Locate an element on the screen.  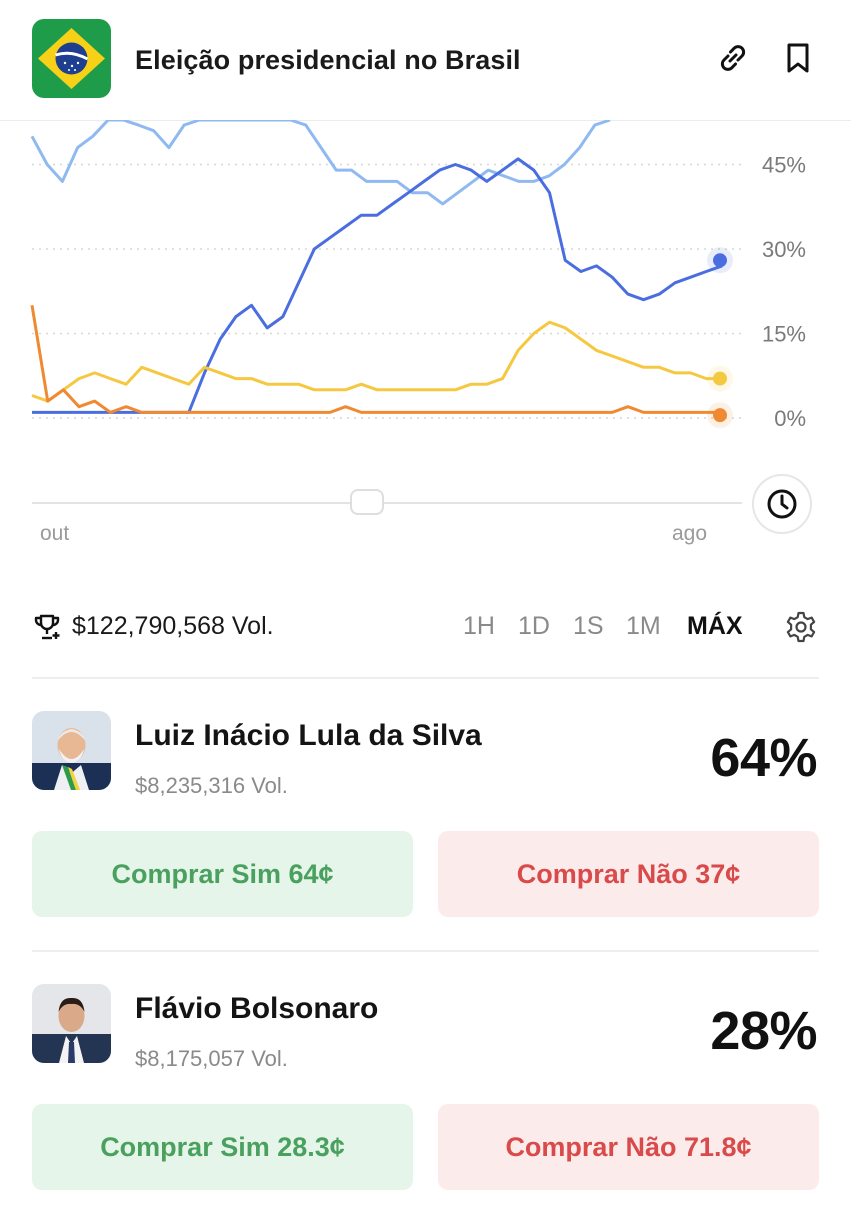
market-header: Eleição presidencial no Brasil is located at coordinates (425, 60).